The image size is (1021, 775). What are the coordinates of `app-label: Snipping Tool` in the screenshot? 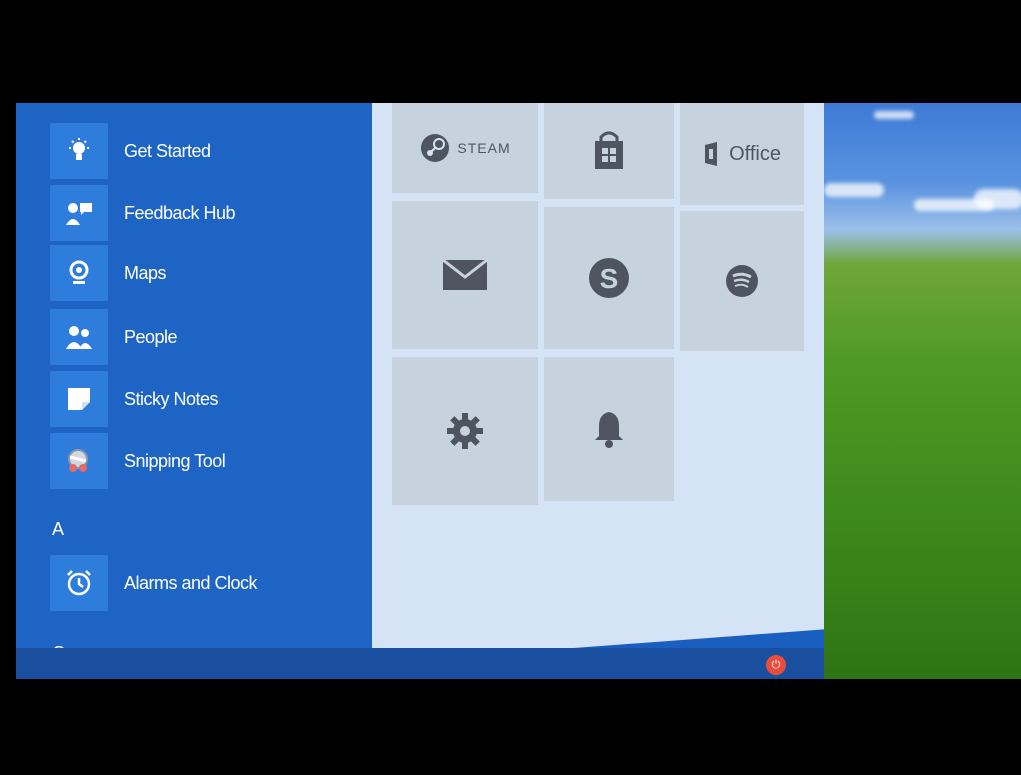 It's located at (175, 460).